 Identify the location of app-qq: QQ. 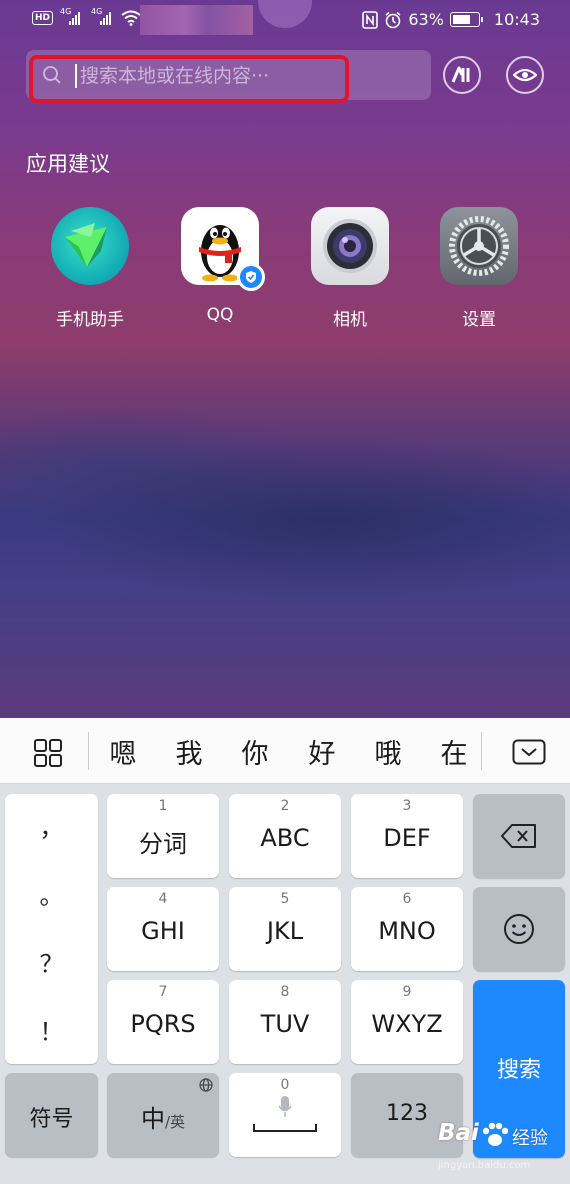
(220, 266).